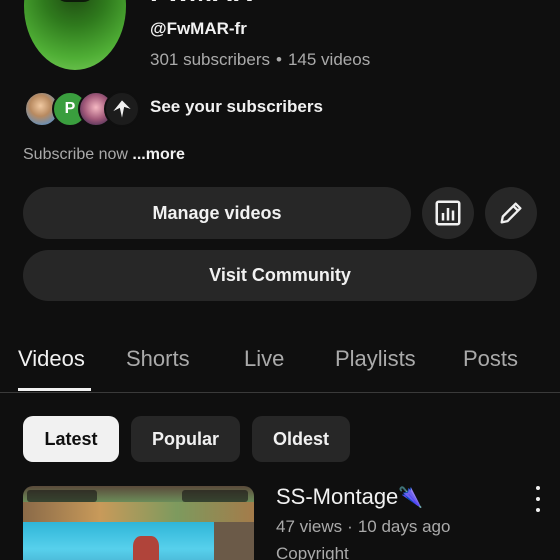 The height and width of the screenshot is (560, 560). Describe the element at coordinates (138, 523) in the screenshot. I see `video-thumbnail` at that location.